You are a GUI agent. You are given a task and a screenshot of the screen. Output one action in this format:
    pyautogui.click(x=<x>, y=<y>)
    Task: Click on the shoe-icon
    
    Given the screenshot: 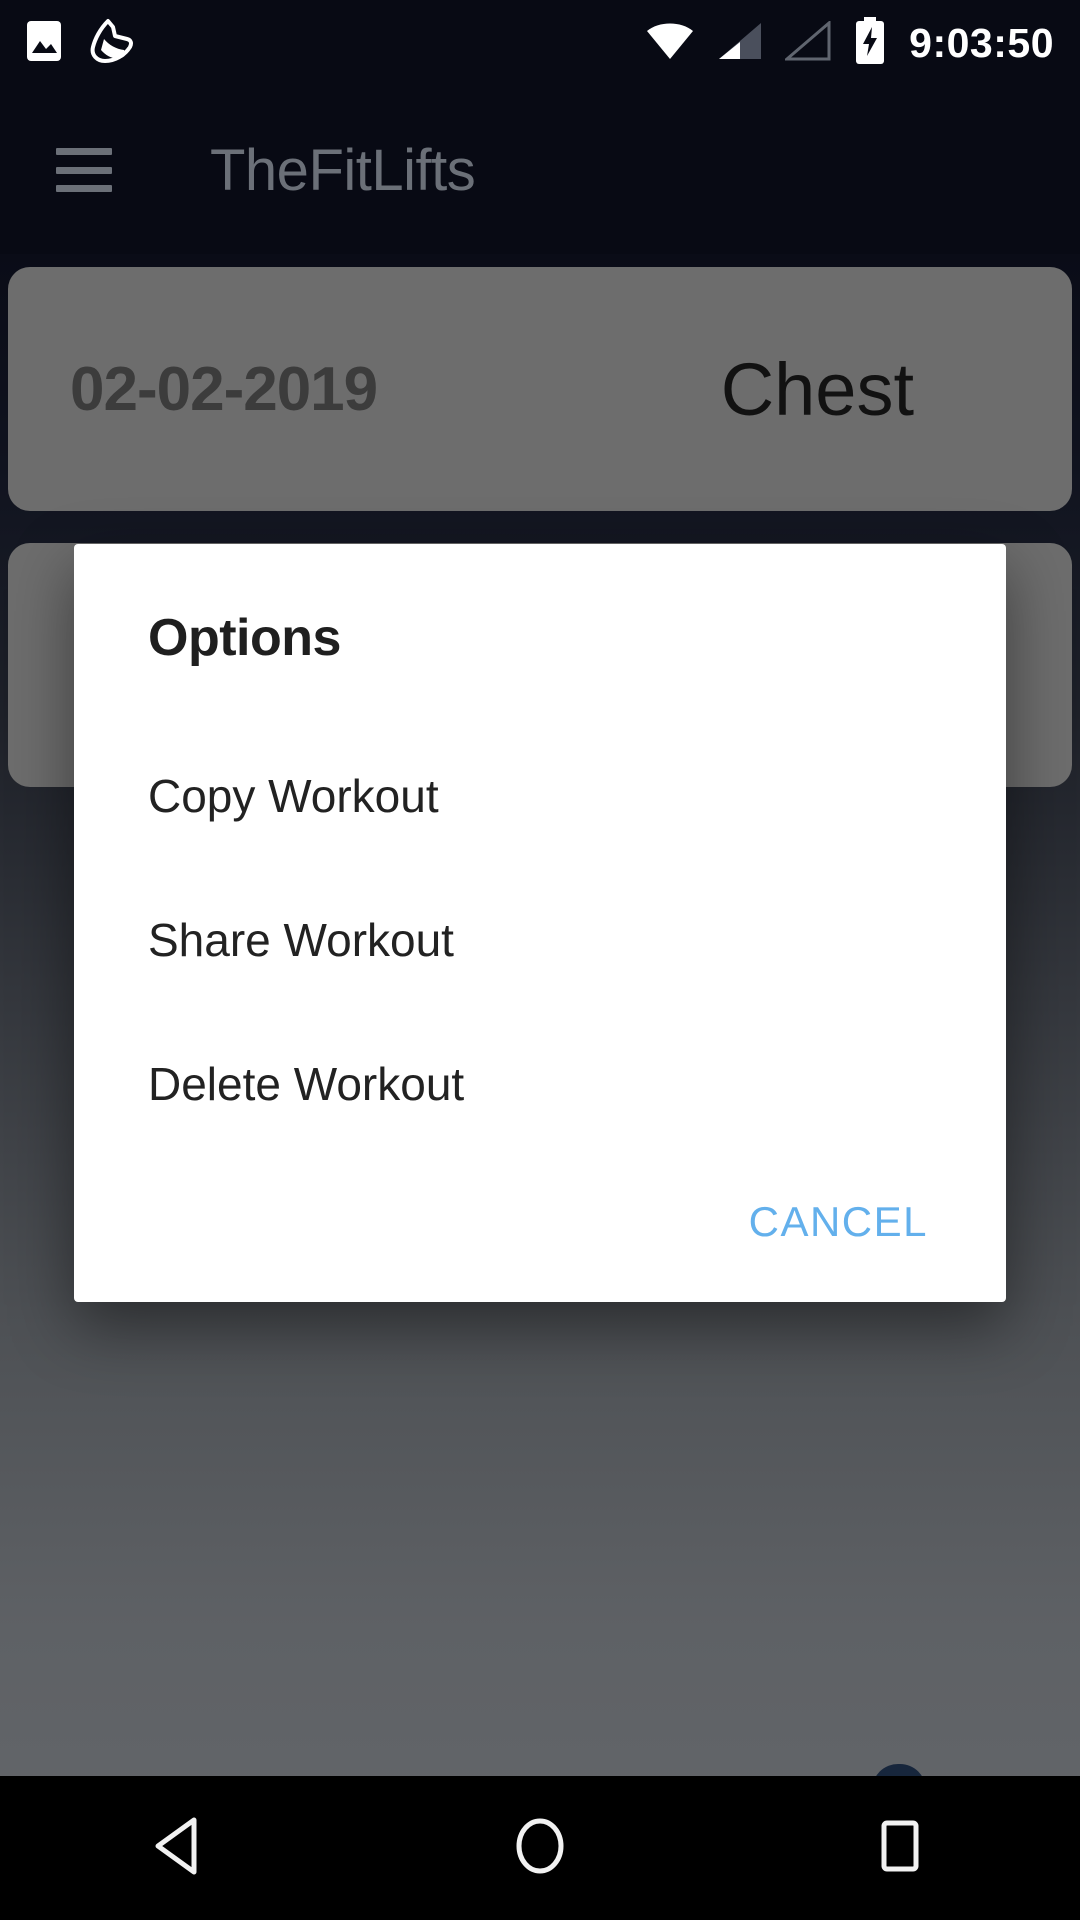 What is the action you would take?
    pyautogui.click(x=112, y=43)
    